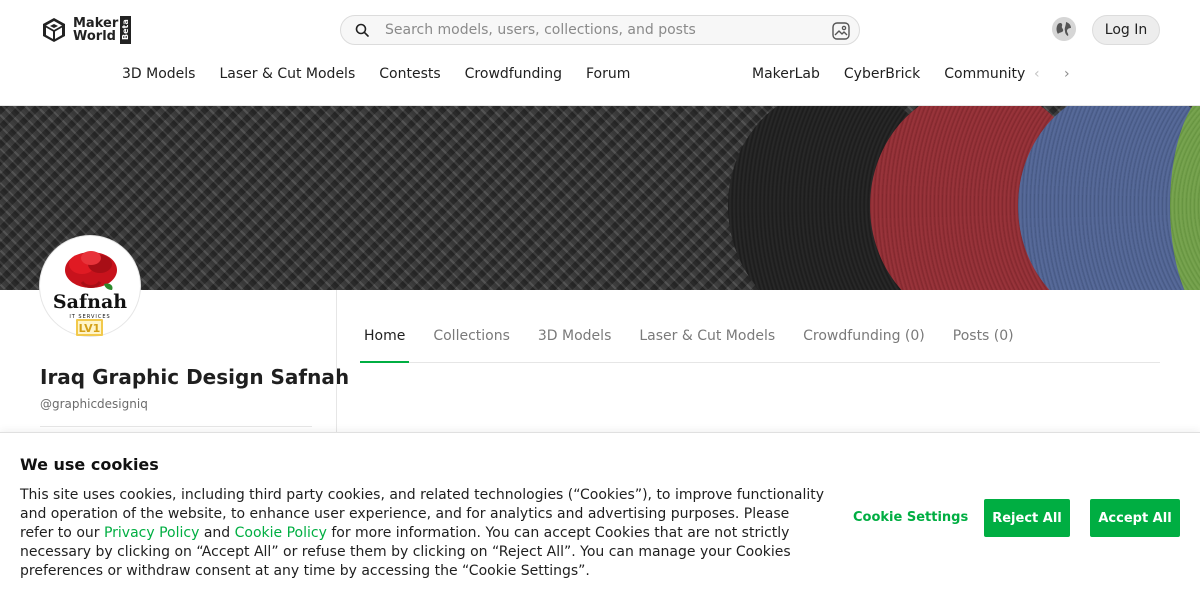 This screenshot has height=600, width=1200. What do you see at coordinates (54, 30) in the screenshot?
I see `cube-logo-icon` at bounding box center [54, 30].